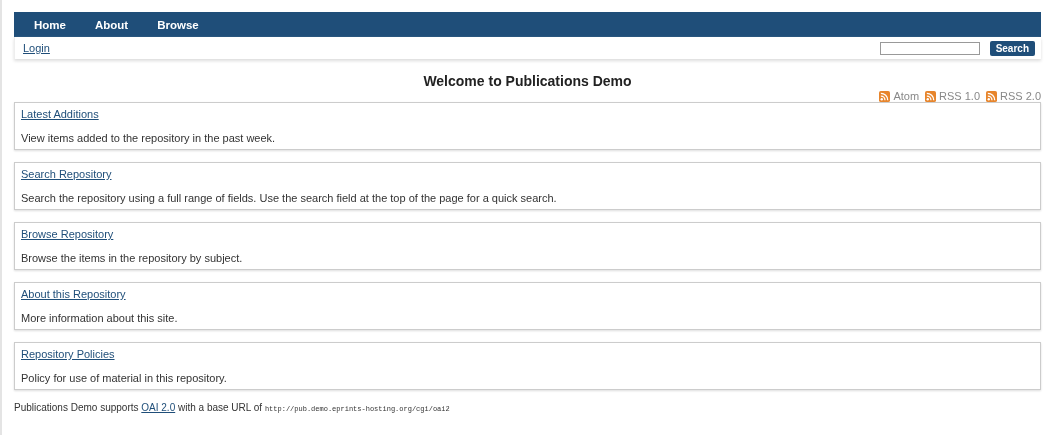  Describe the element at coordinates (68, 354) in the screenshot. I see `section-link: Repository Policies` at that location.